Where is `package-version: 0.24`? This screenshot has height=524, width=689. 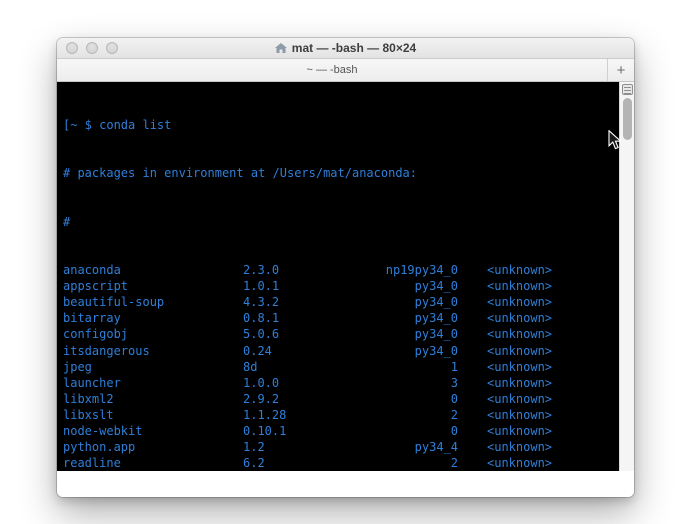 package-version: 0.24 is located at coordinates (257, 350).